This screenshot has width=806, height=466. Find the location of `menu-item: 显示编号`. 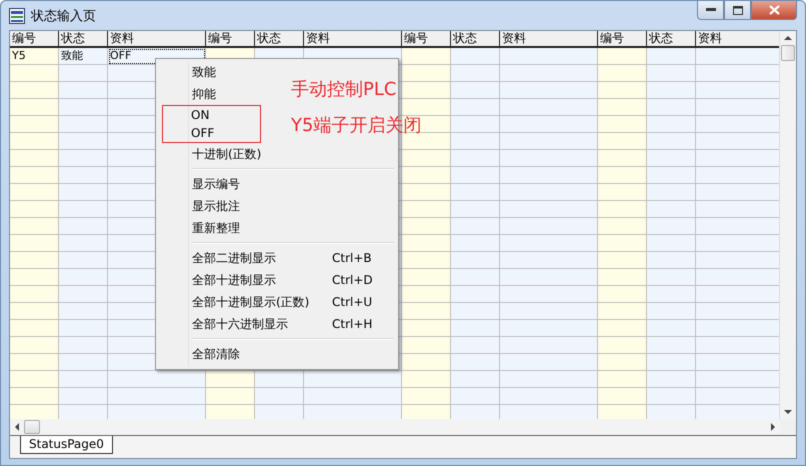

menu-item: 显示编号 is located at coordinates (217, 184).